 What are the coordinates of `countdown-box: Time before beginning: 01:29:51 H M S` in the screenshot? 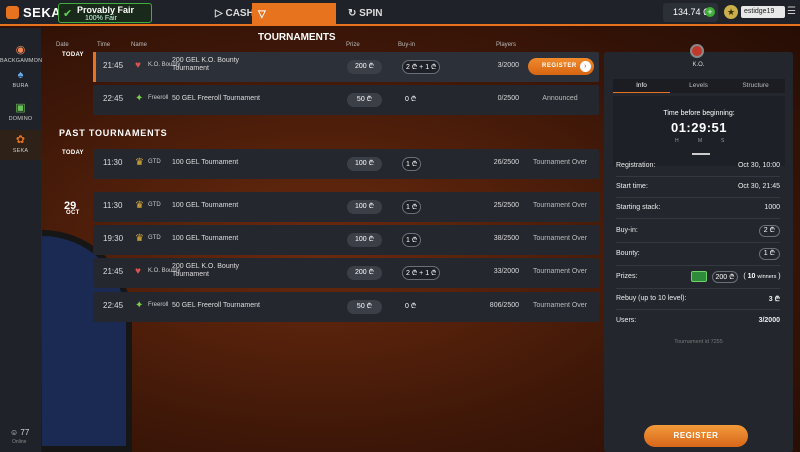 It's located at (699, 131).